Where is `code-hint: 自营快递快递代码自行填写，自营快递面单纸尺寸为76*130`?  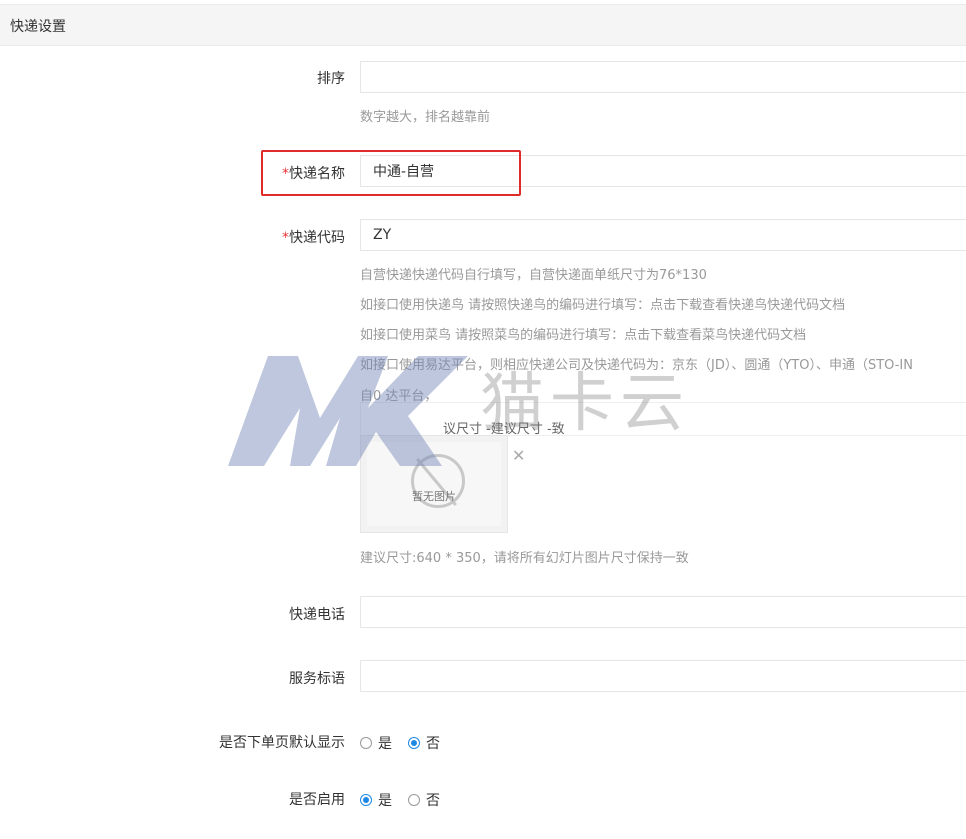
code-hint: 自营快递快递代码自行填写，自营快递面单纸尺寸为76*130 is located at coordinates (533, 275).